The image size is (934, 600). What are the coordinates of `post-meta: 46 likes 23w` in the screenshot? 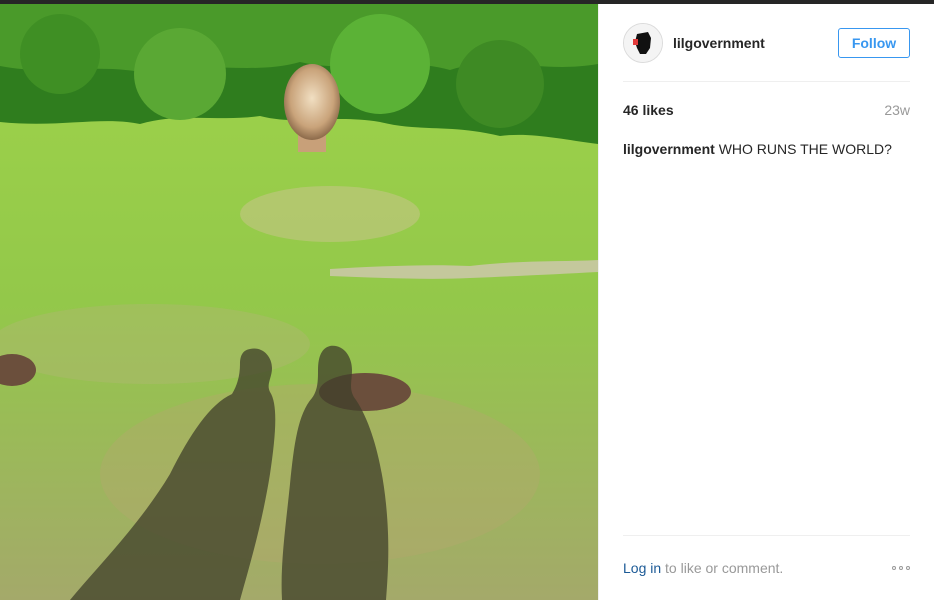 It's located at (766, 110).